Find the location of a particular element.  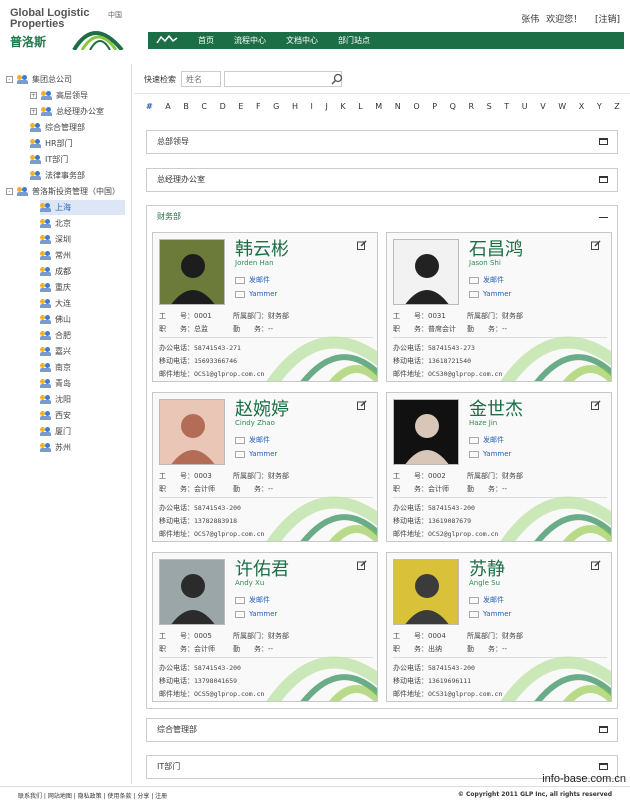

alphabet-letter: K is located at coordinates (342, 106).